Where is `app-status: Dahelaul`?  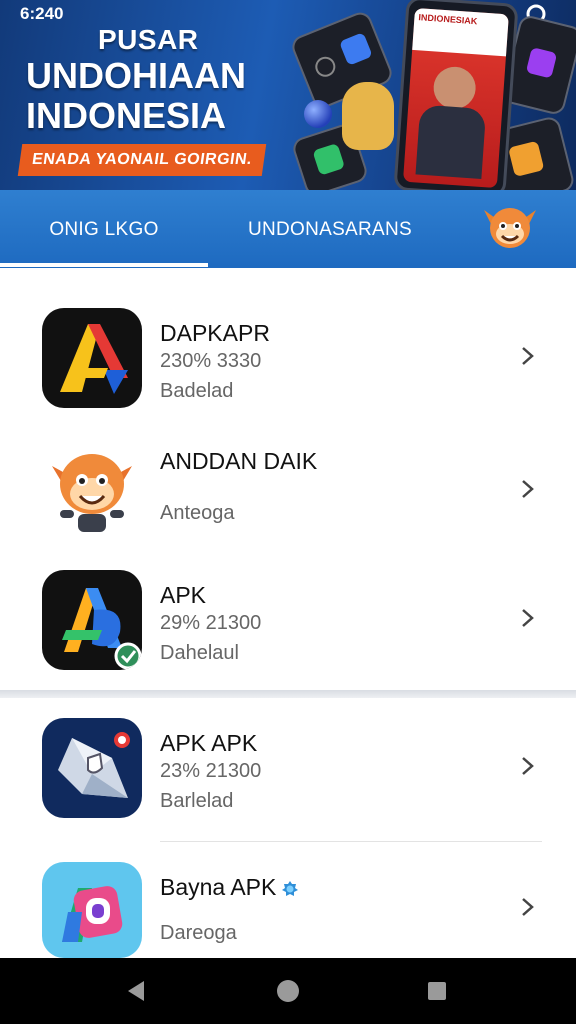 app-status: Dahelaul is located at coordinates (199, 653).